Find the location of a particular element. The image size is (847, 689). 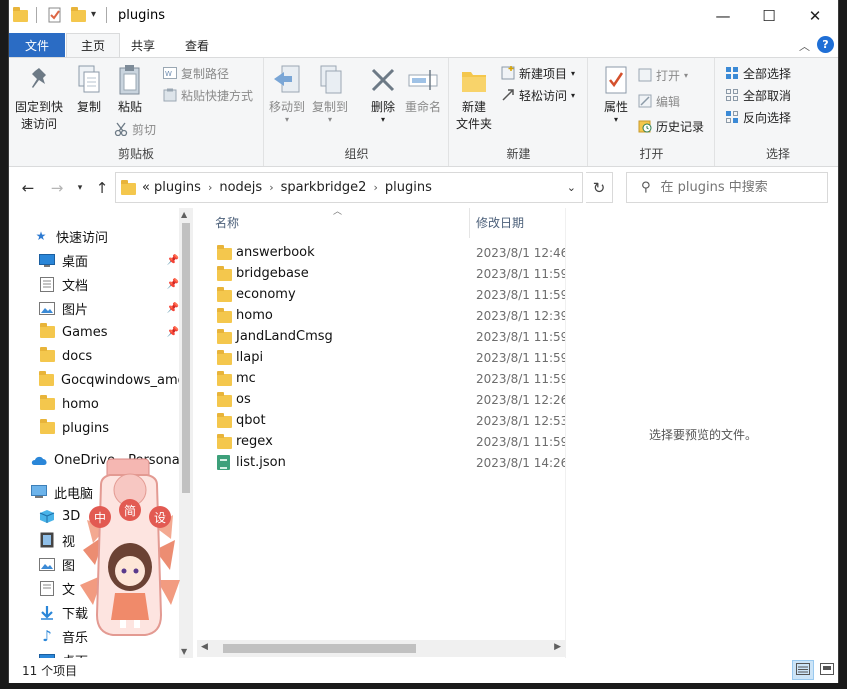

file-row: list.json 2023/8/1 14:26 is located at coordinates (382, 462).